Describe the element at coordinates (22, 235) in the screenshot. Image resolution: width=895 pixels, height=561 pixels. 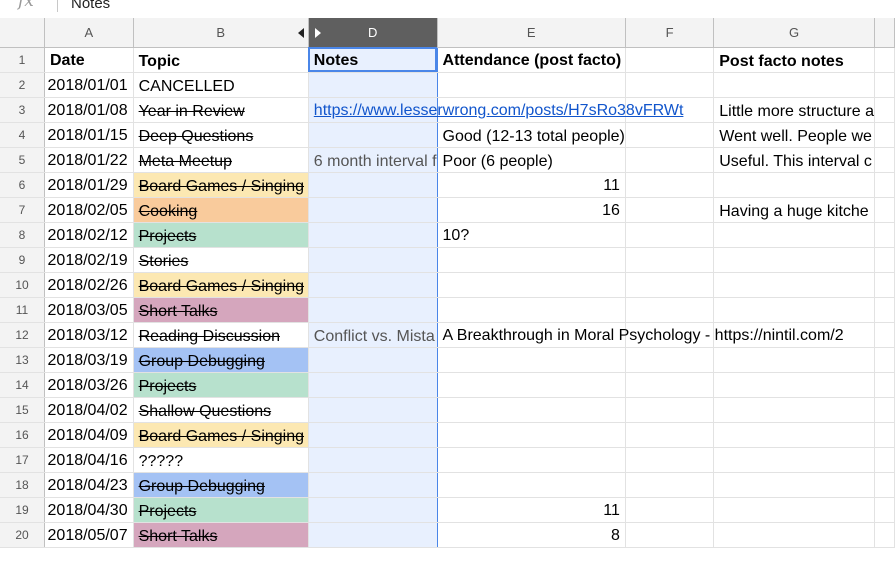
I see `row-header: 8` at that location.